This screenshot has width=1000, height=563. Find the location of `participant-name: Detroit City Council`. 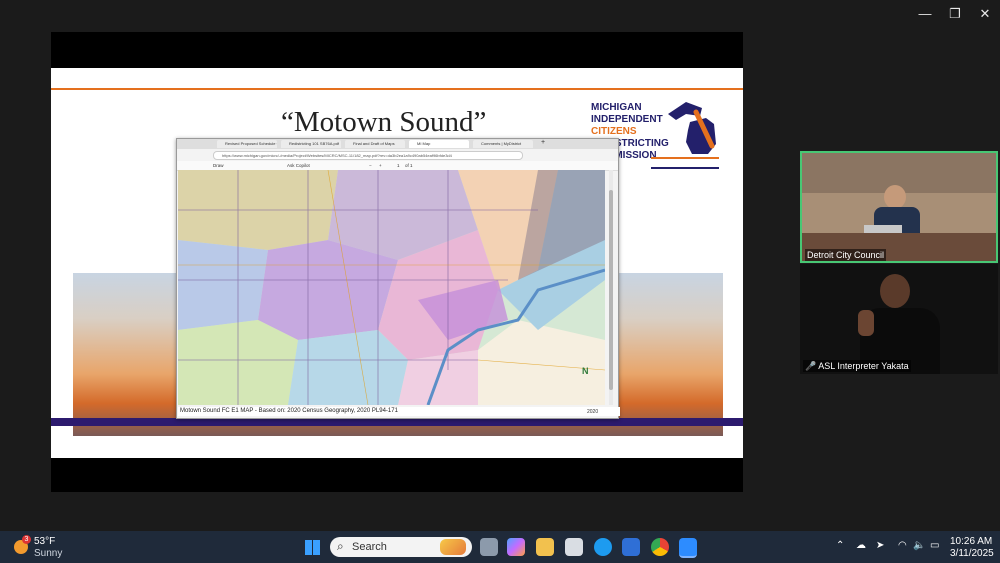

participant-name: Detroit City Council is located at coordinates (846, 255).